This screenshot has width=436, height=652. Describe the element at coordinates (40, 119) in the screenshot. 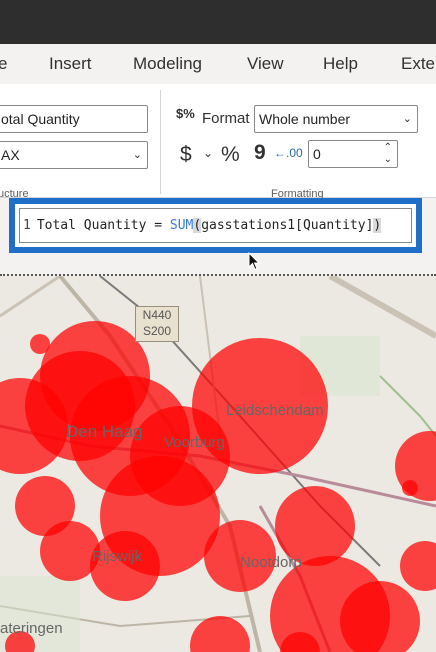

I see `measure-name-value: otal Quantity` at that location.